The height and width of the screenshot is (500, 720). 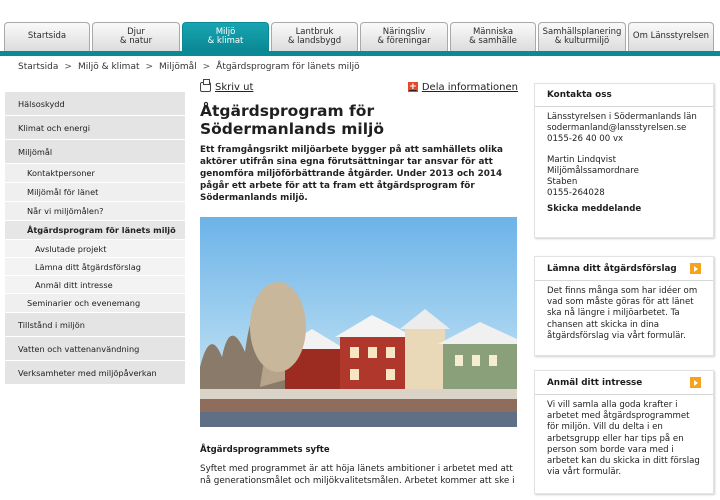 What do you see at coordinates (359, 87) in the screenshot?
I see `content-toolbar: Skriv ut + Dela informationen` at bounding box center [359, 87].